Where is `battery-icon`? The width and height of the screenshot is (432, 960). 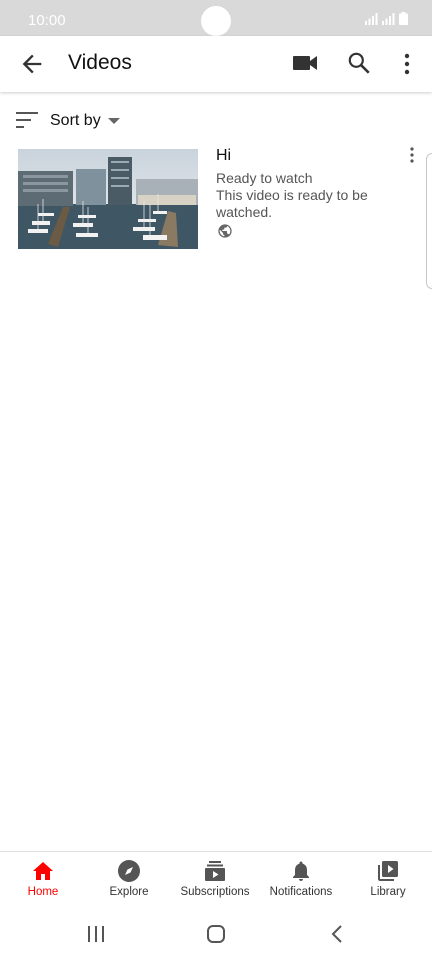 battery-icon is located at coordinates (403, 18).